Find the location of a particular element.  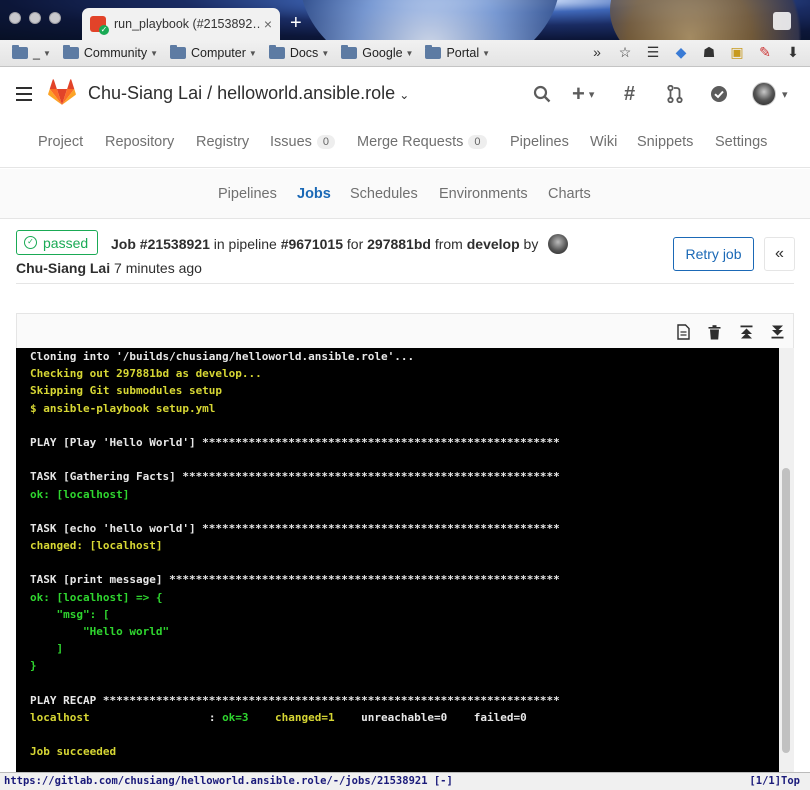

log-toolbar is located at coordinates (405, 330).